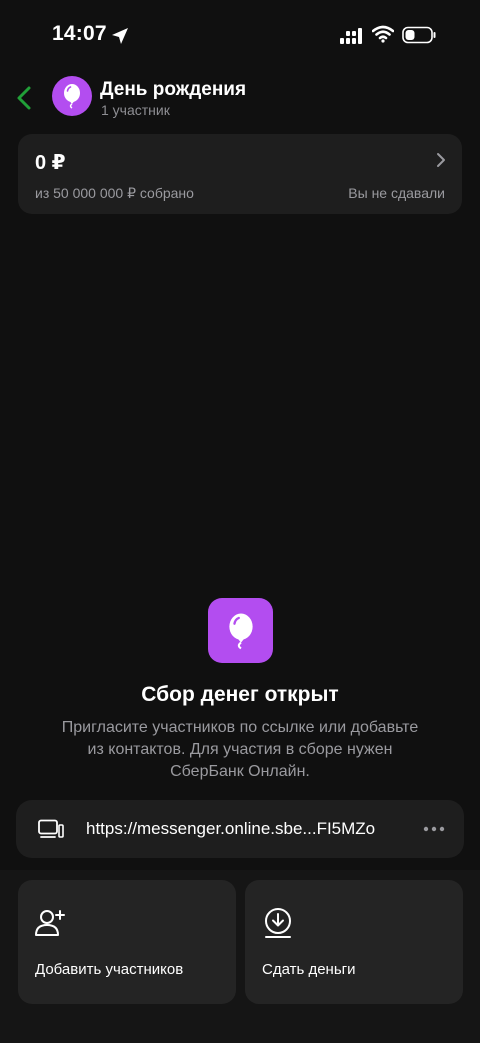  Describe the element at coordinates (441, 160) in the screenshot. I see `chevron-right-icon` at that location.